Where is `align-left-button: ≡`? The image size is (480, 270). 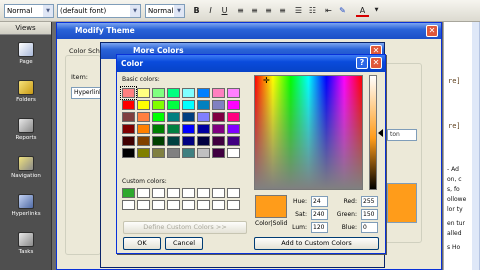
align-left-button: ≡ is located at coordinates (240, 10).